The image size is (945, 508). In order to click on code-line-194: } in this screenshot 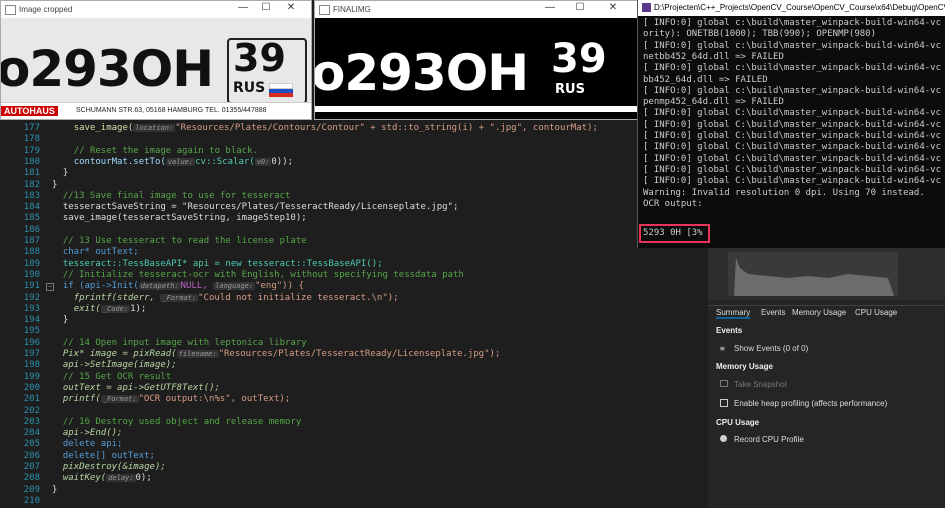, I will do `click(65, 320)`.